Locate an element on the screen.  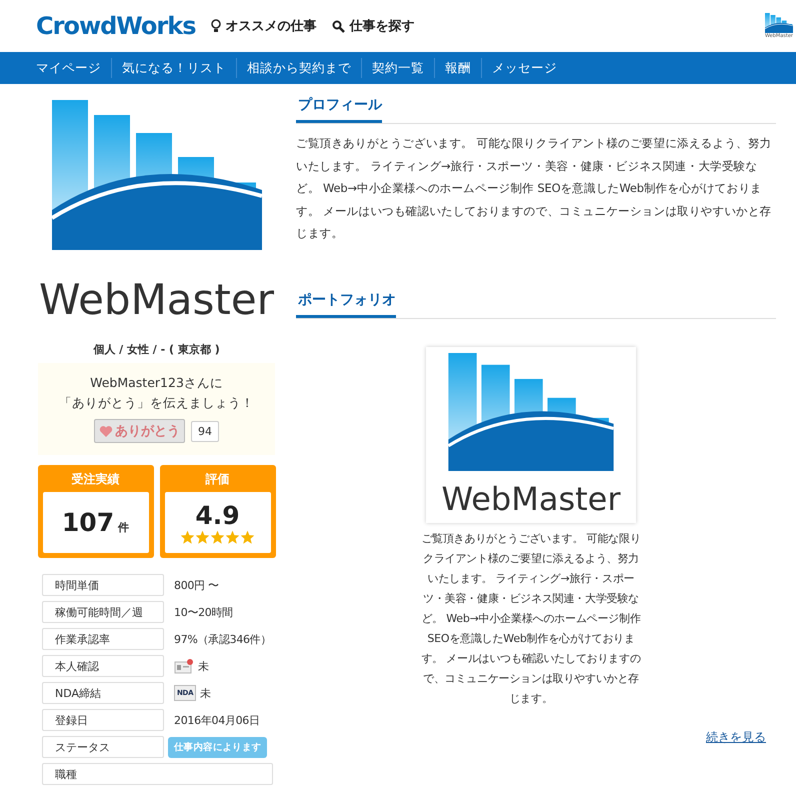
detail-label: 作業承認率 is located at coordinates (103, 639).